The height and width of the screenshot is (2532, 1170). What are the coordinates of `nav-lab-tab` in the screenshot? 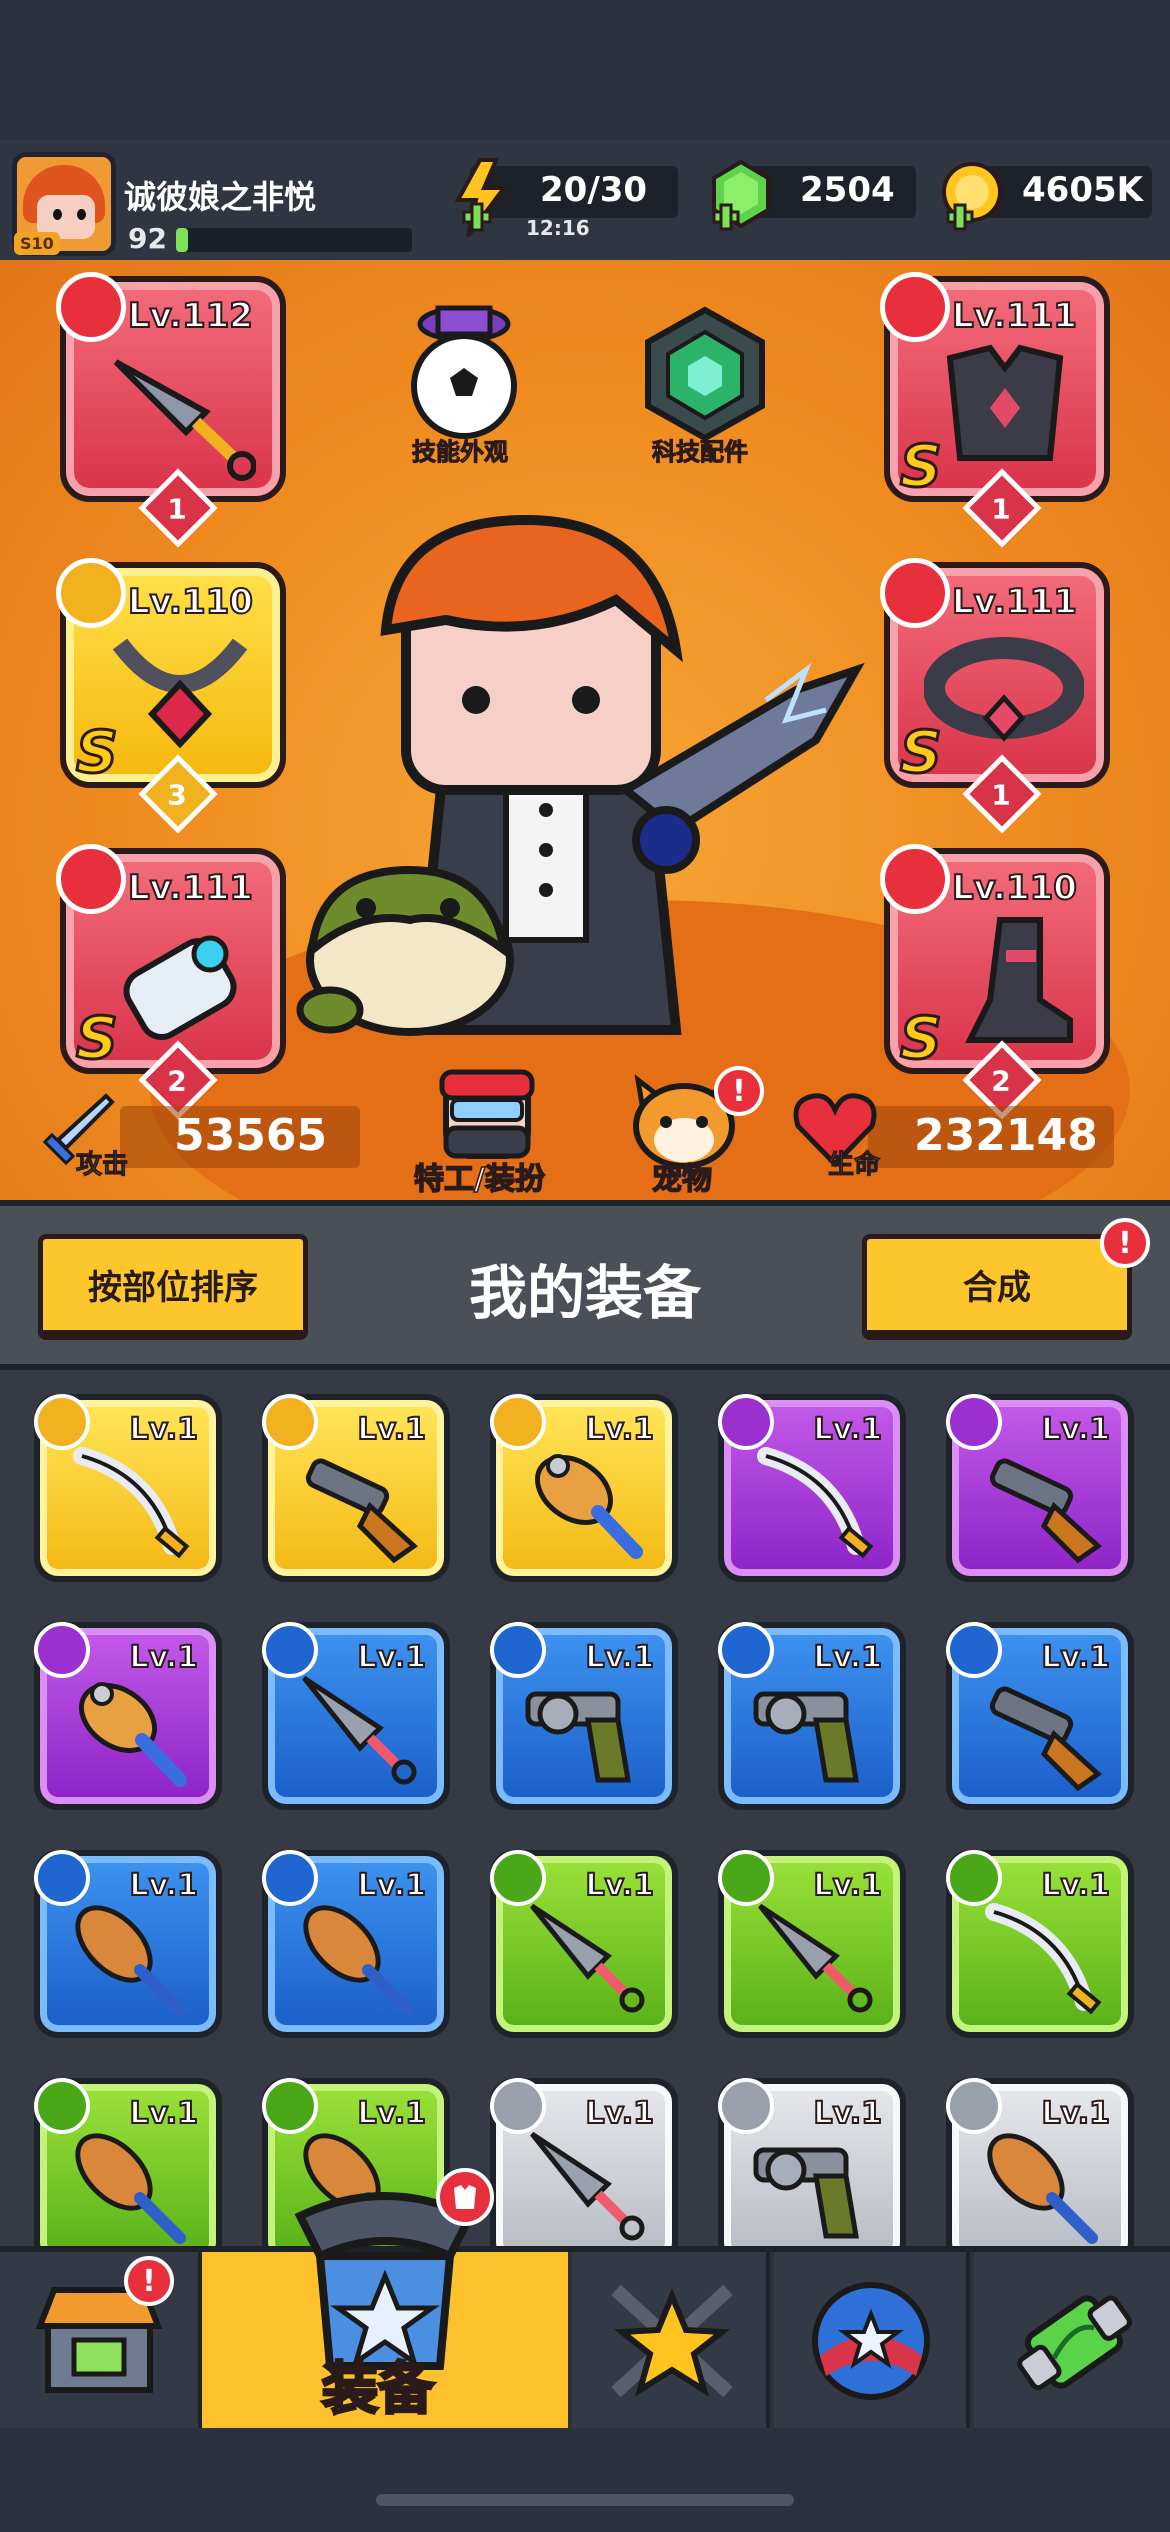 It's located at (1072, 2340).